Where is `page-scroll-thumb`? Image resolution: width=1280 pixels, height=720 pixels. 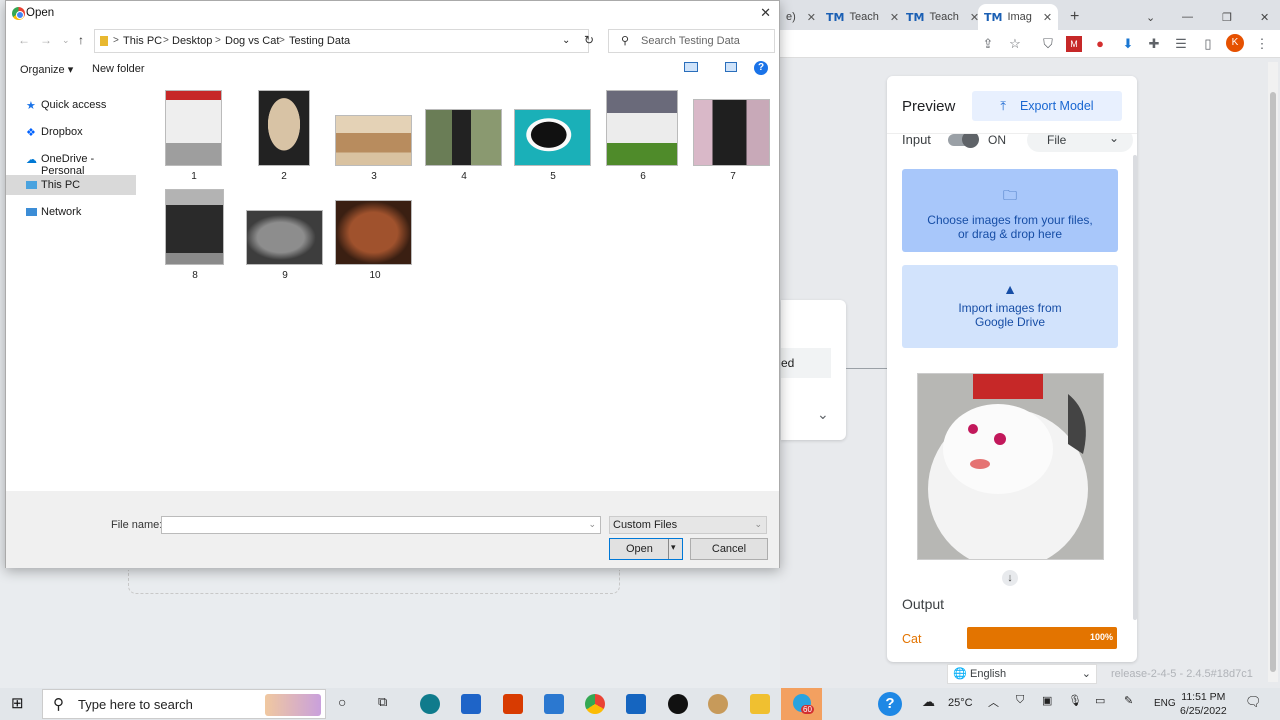 page-scroll-thumb is located at coordinates (1273, 382).